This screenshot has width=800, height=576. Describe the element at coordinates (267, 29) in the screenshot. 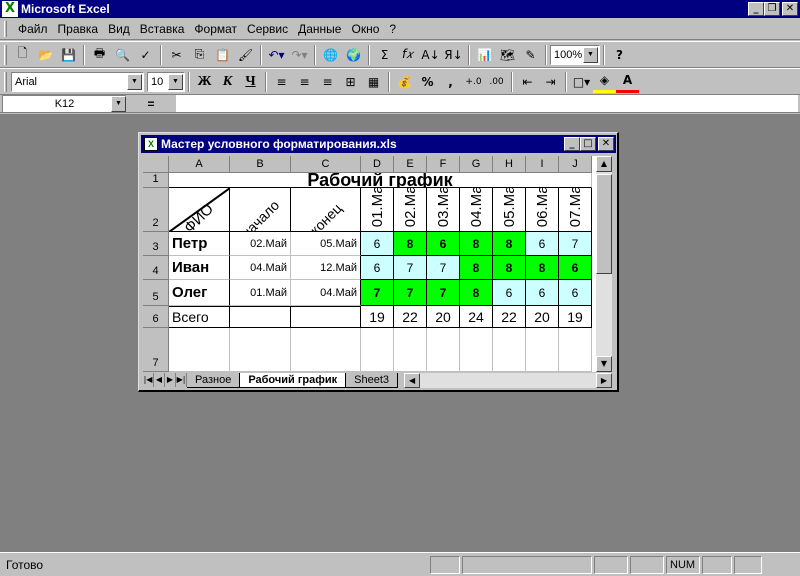

I see `menu-item: Сервис` at that location.